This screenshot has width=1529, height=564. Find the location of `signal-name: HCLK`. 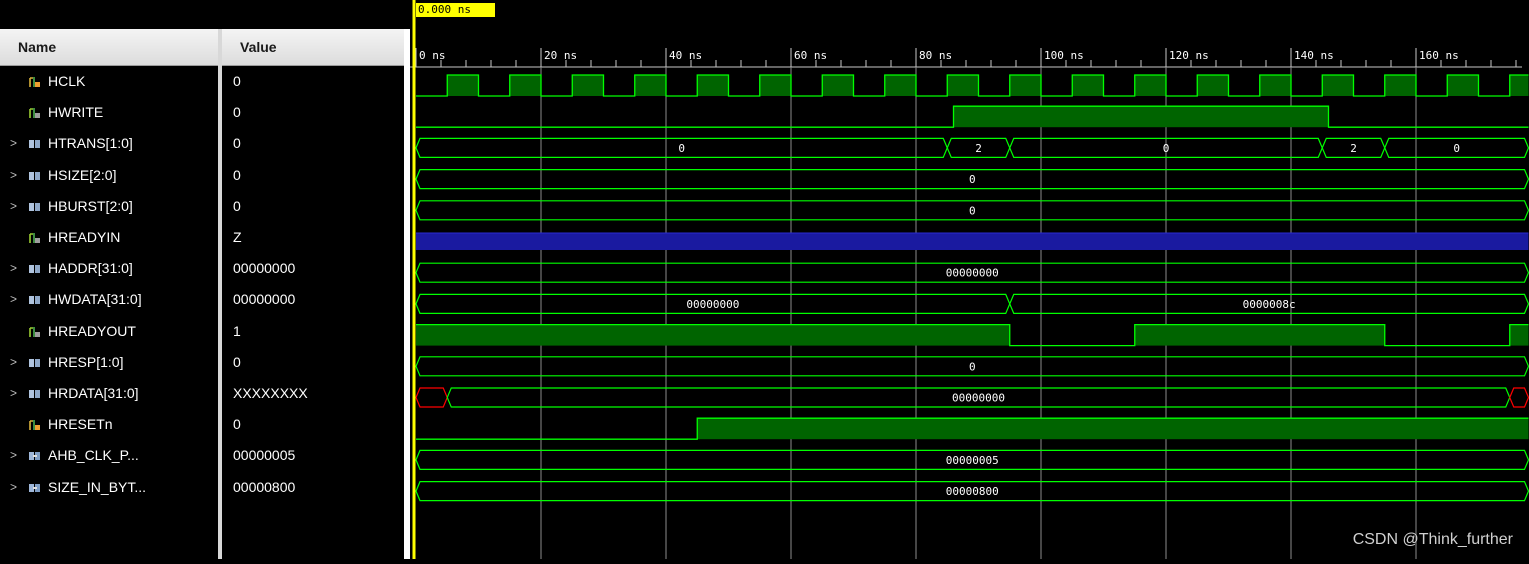

signal-name: HCLK is located at coordinates (67, 81).